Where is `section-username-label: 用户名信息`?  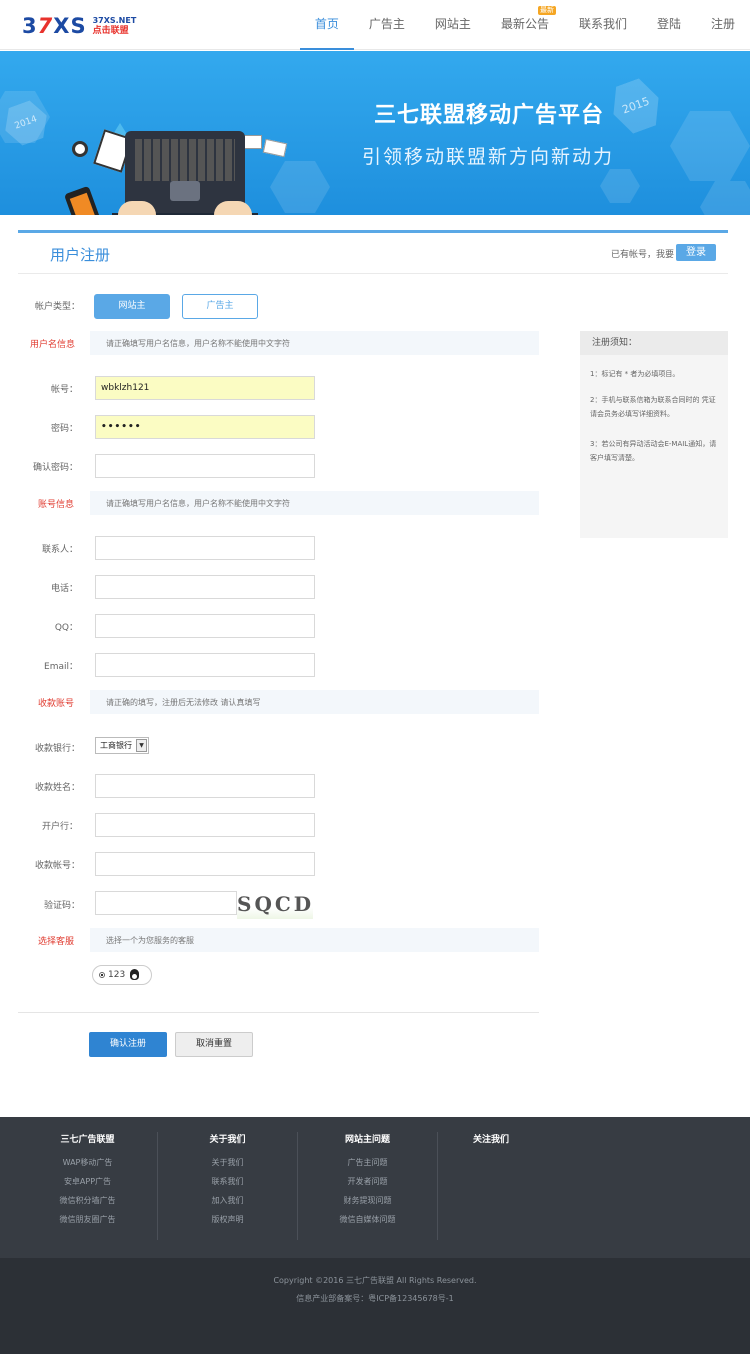
section-username-label: 用户名信息 is located at coordinates (53, 345).